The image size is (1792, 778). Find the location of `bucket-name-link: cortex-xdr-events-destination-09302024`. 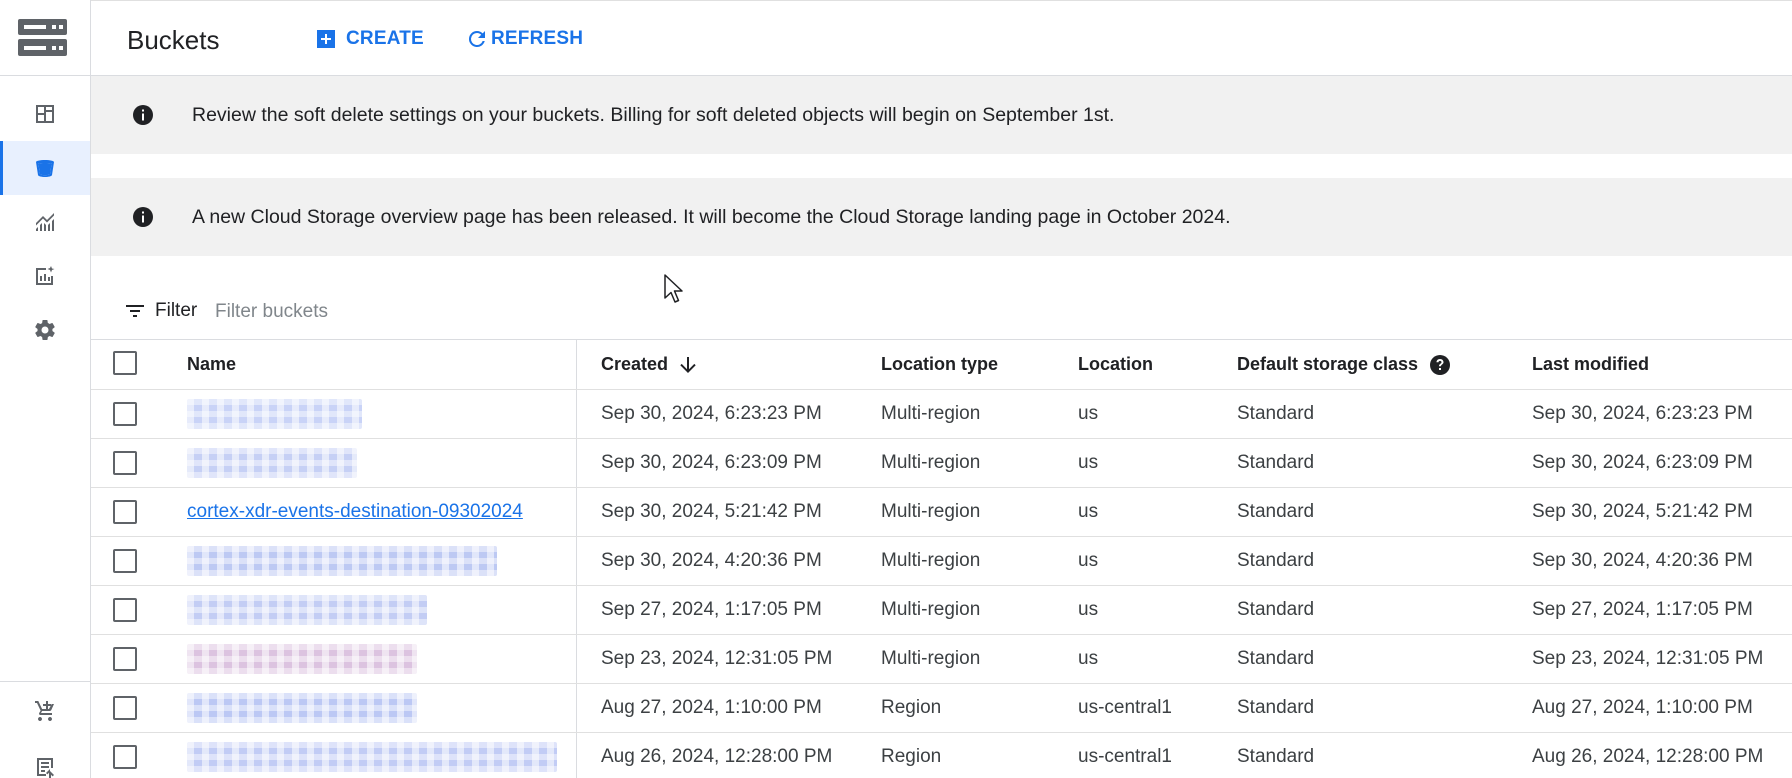

bucket-name-link: cortex-xdr-events-destination-09302024 is located at coordinates (355, 512).